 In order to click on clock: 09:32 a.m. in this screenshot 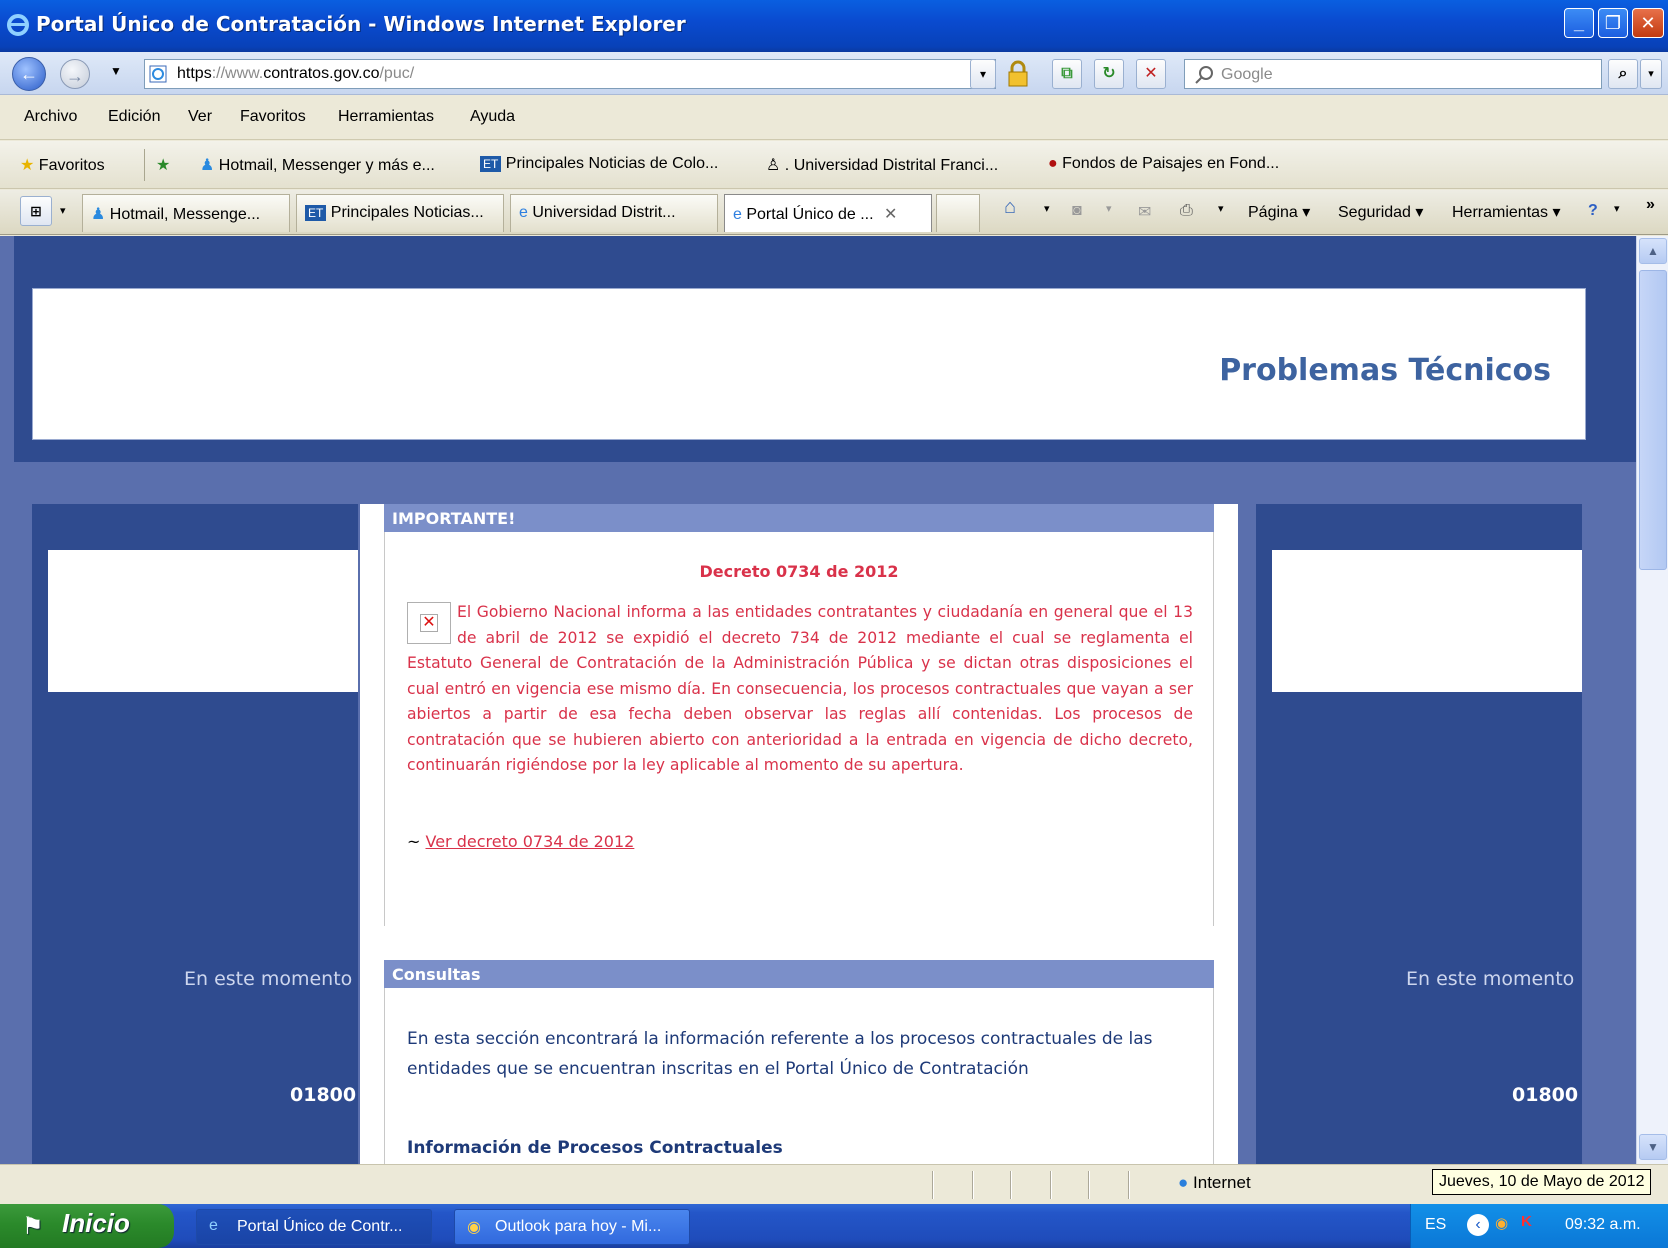, I will do `click(1603, 1225)`.